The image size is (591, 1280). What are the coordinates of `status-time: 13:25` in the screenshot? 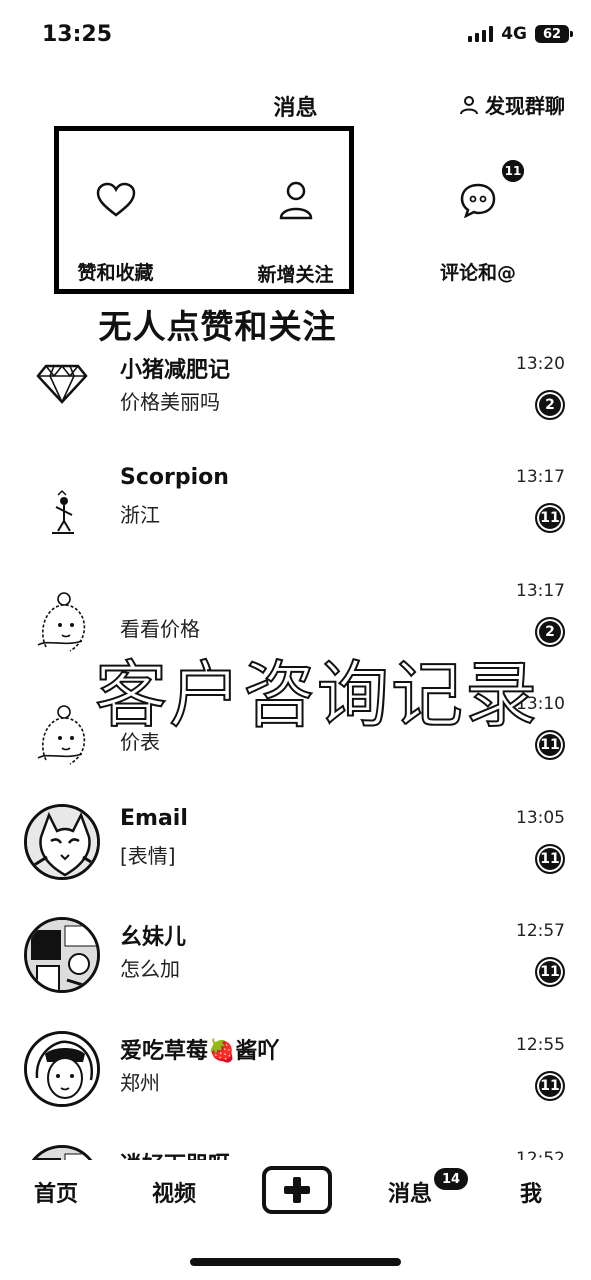 It's located at (77, 34).